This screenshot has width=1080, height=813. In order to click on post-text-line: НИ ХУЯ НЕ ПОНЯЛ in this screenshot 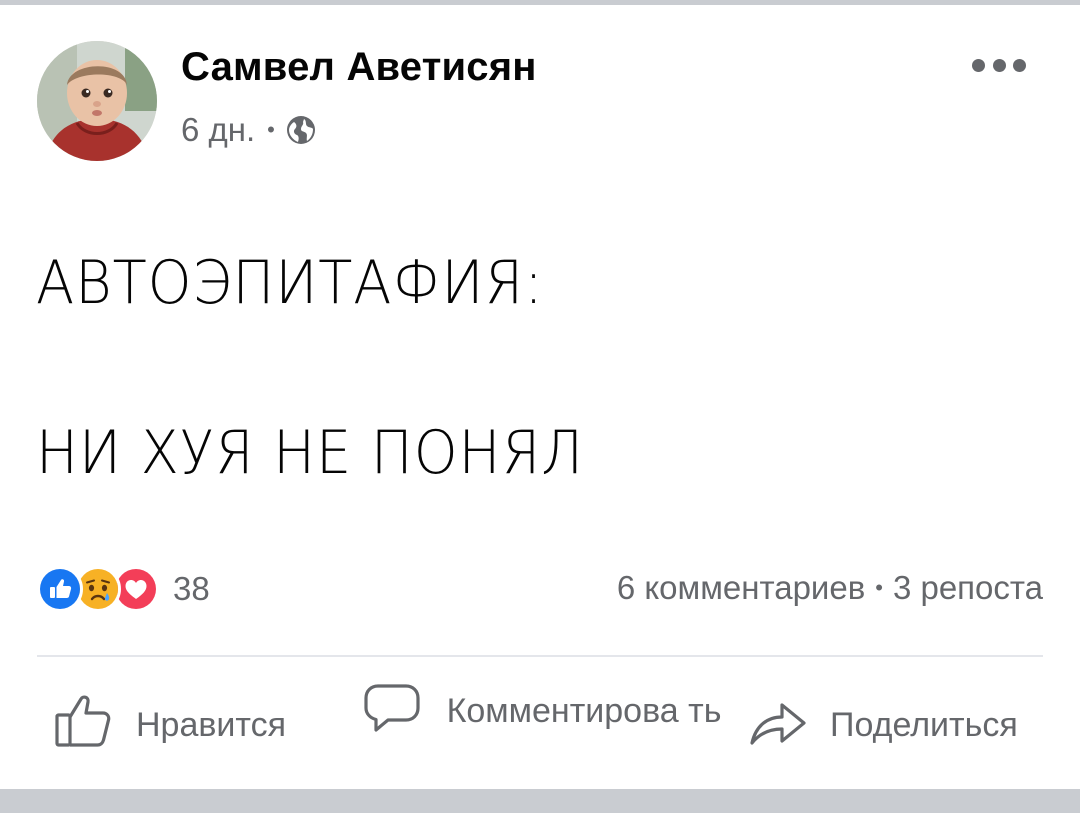, I will do `click(310, 453)`.